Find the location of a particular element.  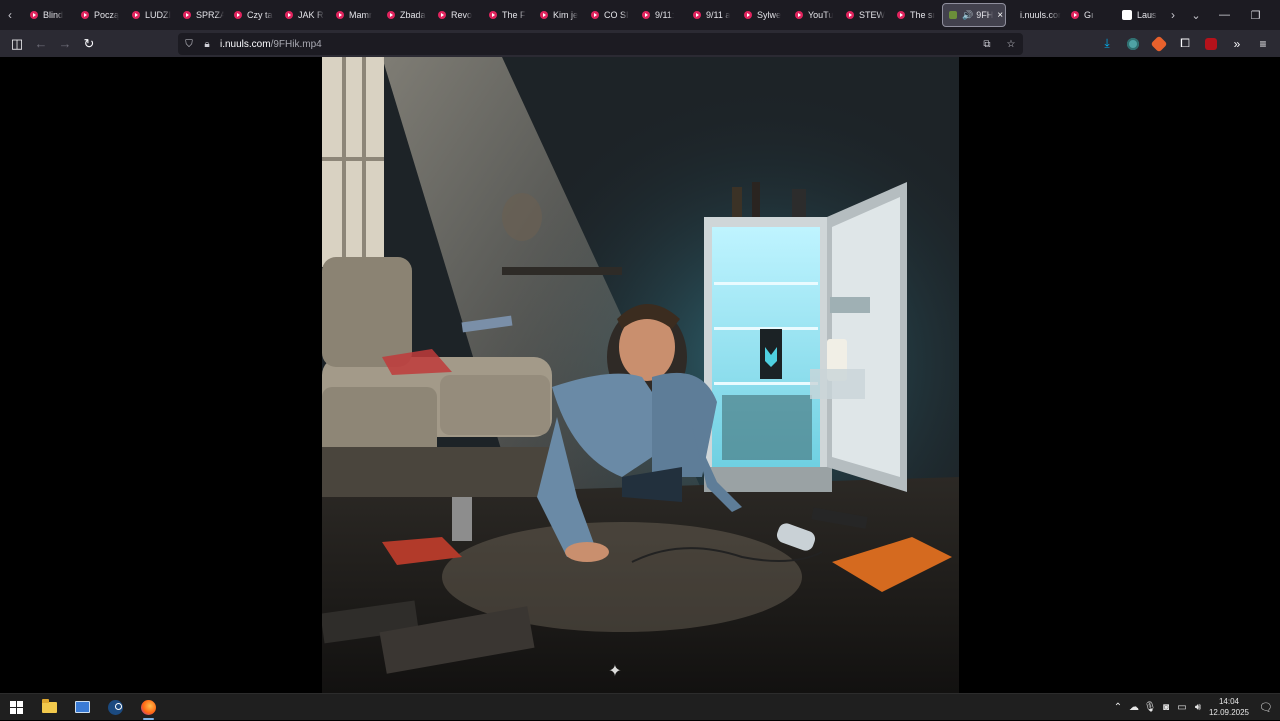

volume-icon: 🔊︎ is located at coordinates (1198, 707).